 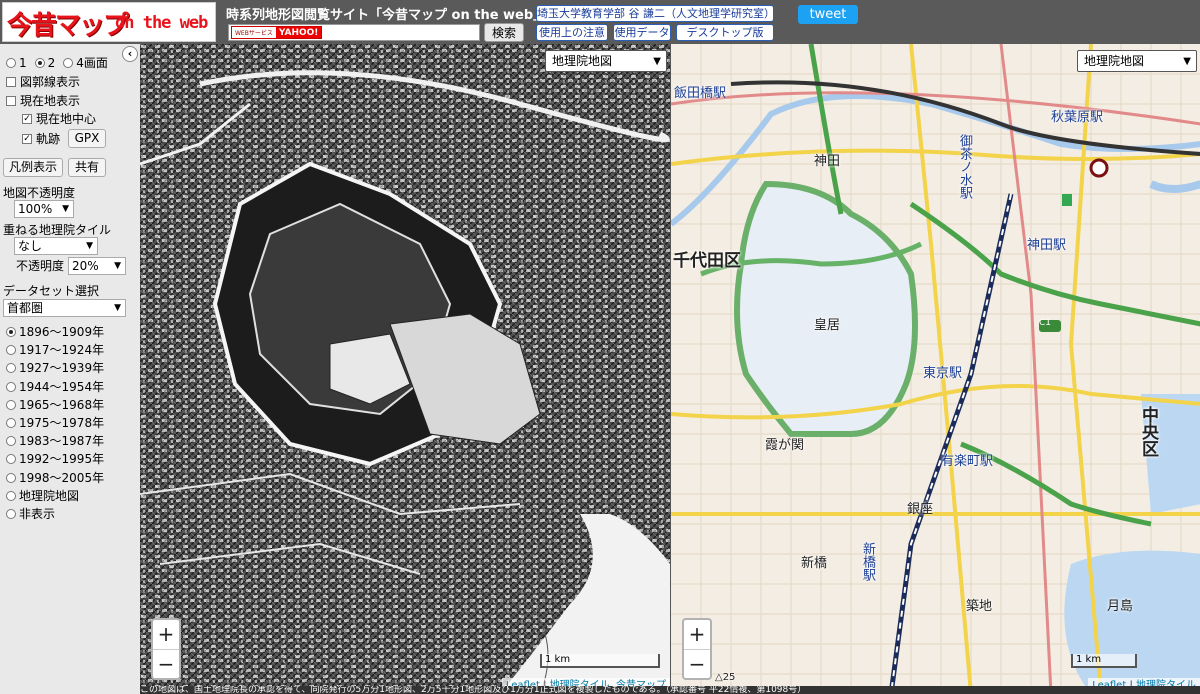 I want to click on period-option: 地理院地図, so click(x=42, y=496).